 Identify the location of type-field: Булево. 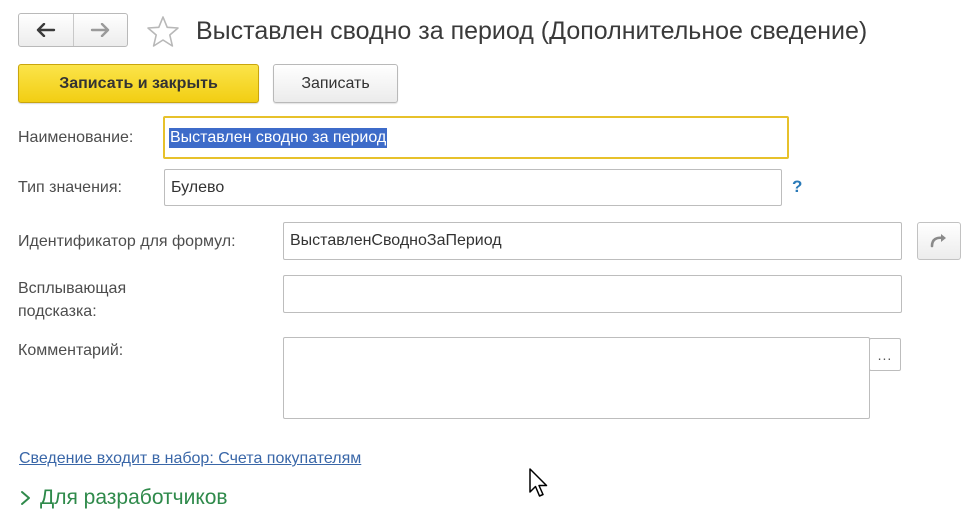
(473, 187).